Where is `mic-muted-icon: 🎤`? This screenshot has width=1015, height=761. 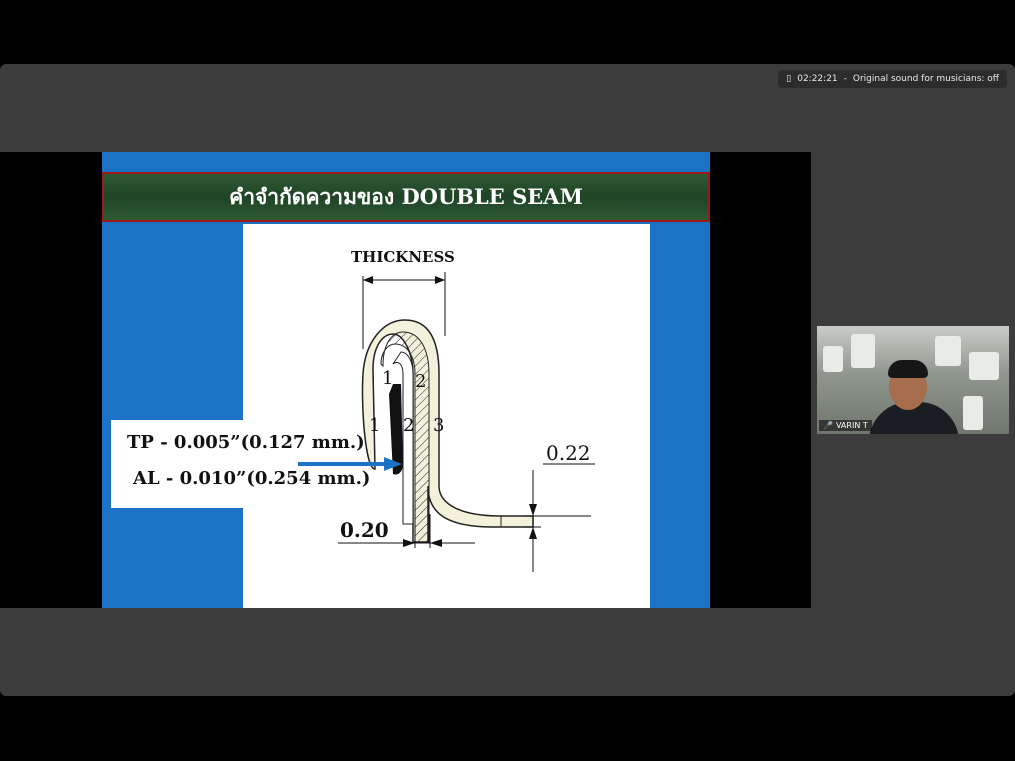
mic-muted-icon: 🎤 is located at coordinates (828, 425).